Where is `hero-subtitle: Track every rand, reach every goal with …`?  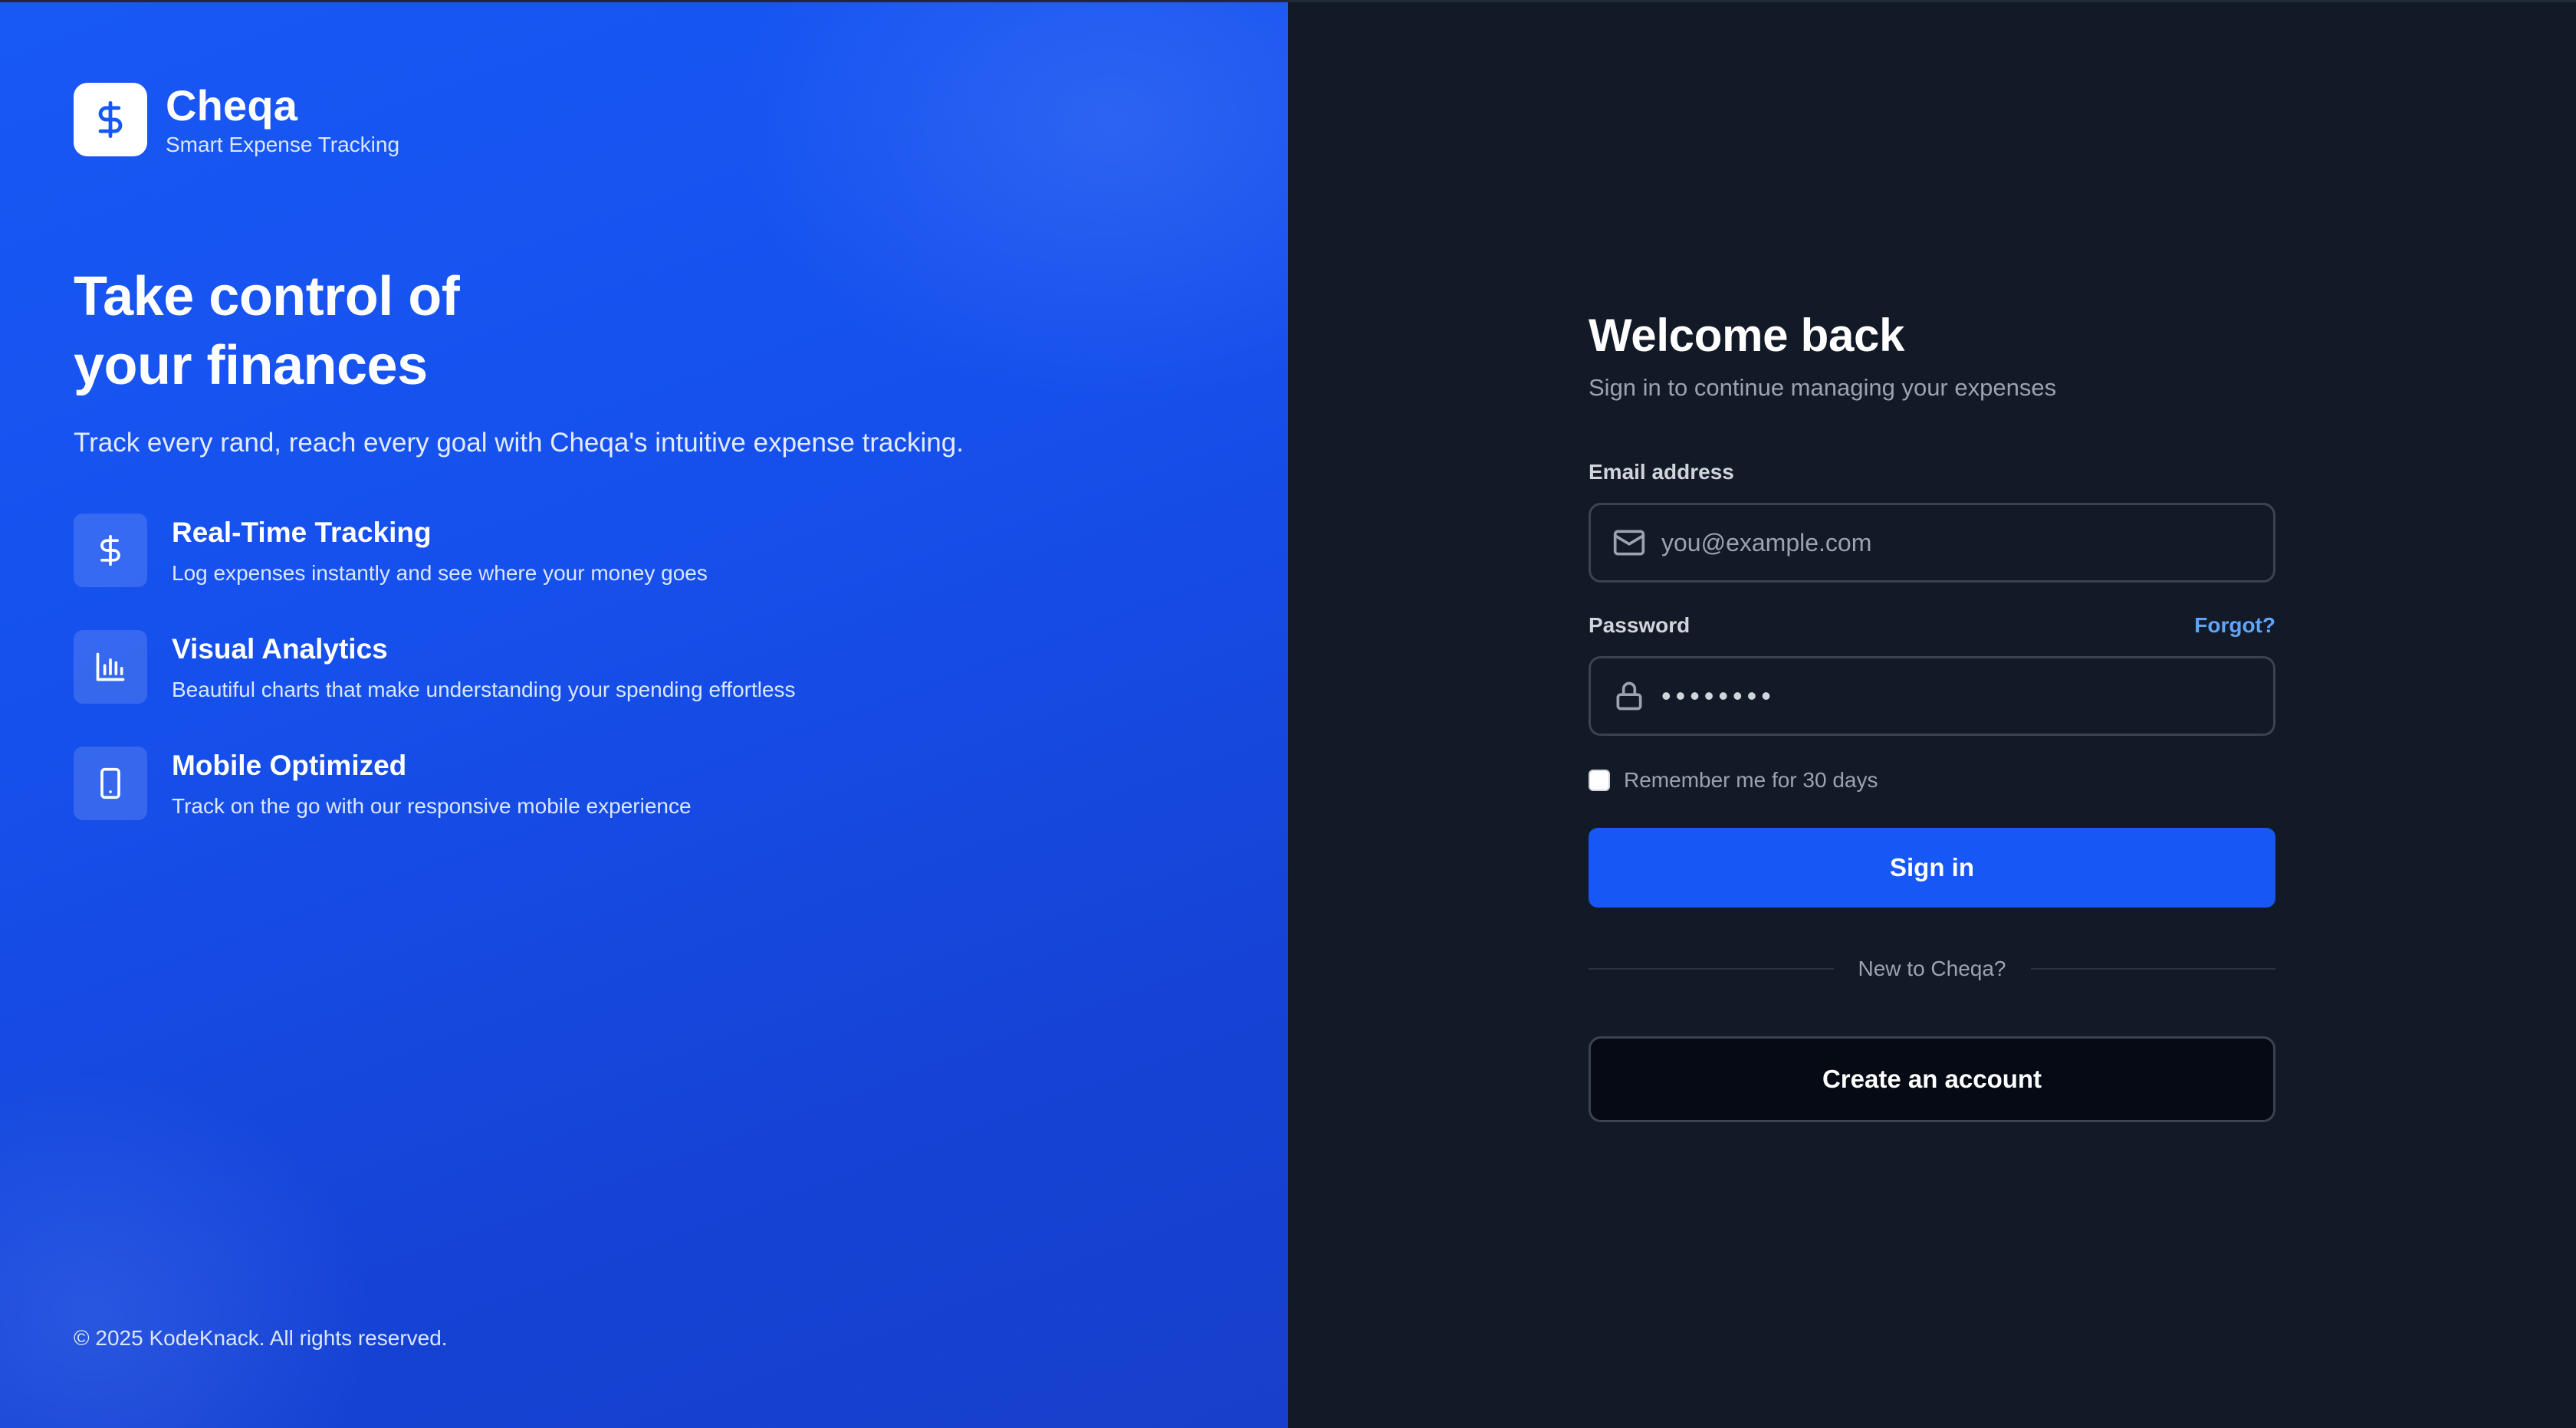
hero-subtitle: Track every rand, reach every goal with … is located at coordinates (519, 443).